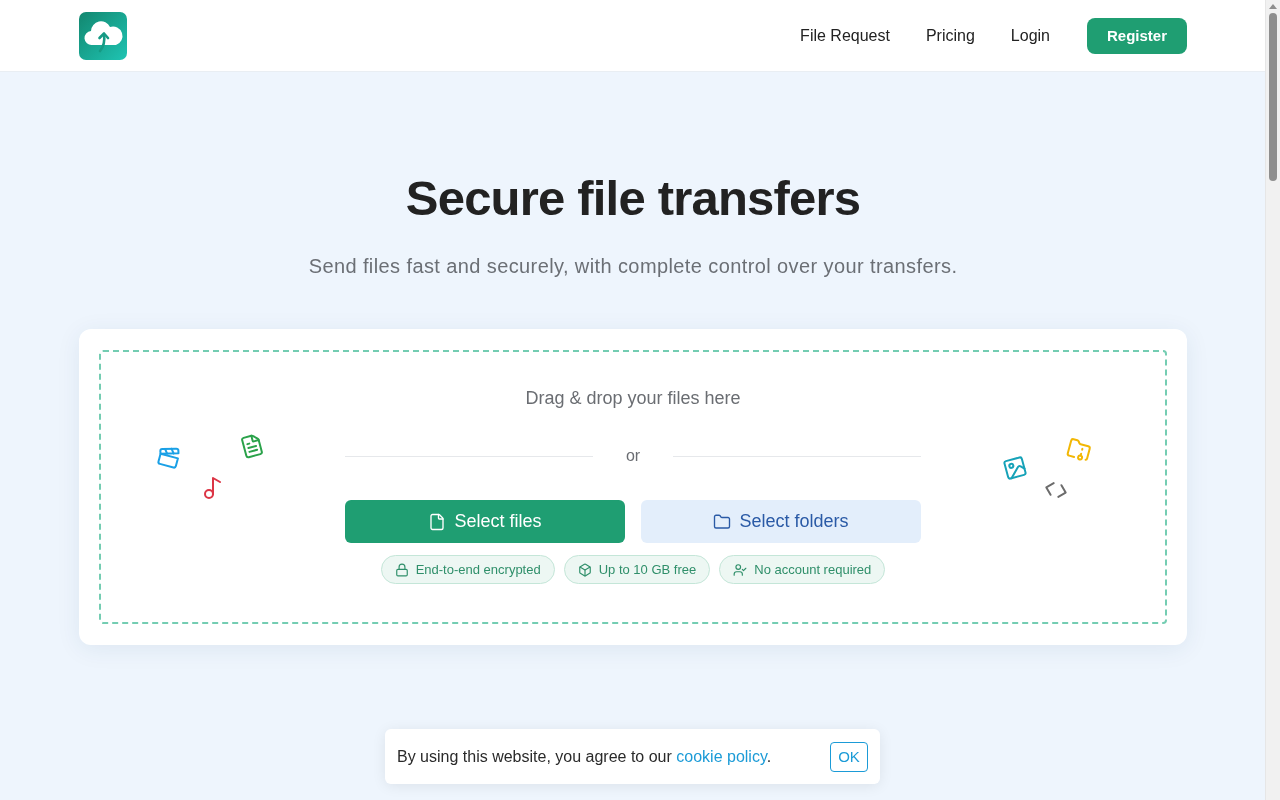 This screenshot has height=800, width=1280. What do you see at coordinates (437, 521) in the screenshot?
I see `file-icon` at bounding box center [437, 521].